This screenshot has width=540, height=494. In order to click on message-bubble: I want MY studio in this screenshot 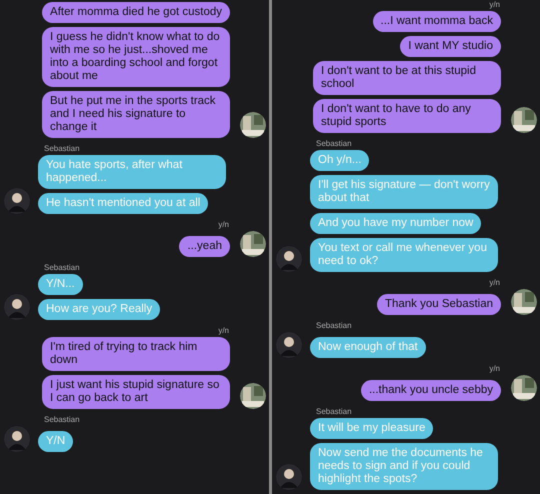, I will do `click(450, 46)`.